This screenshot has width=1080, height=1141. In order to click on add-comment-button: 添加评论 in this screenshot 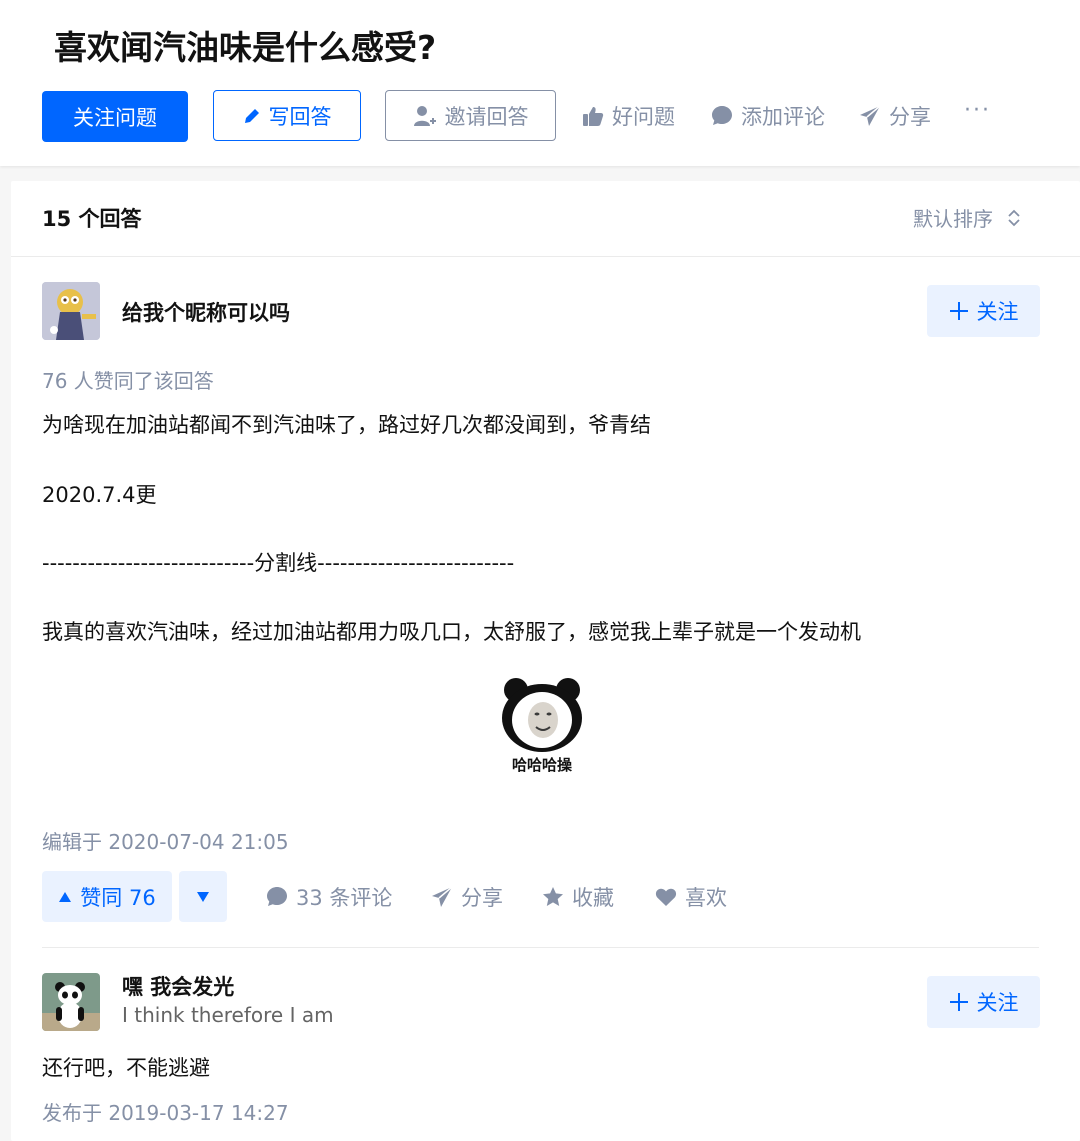, I will do `click(768, 116)`.